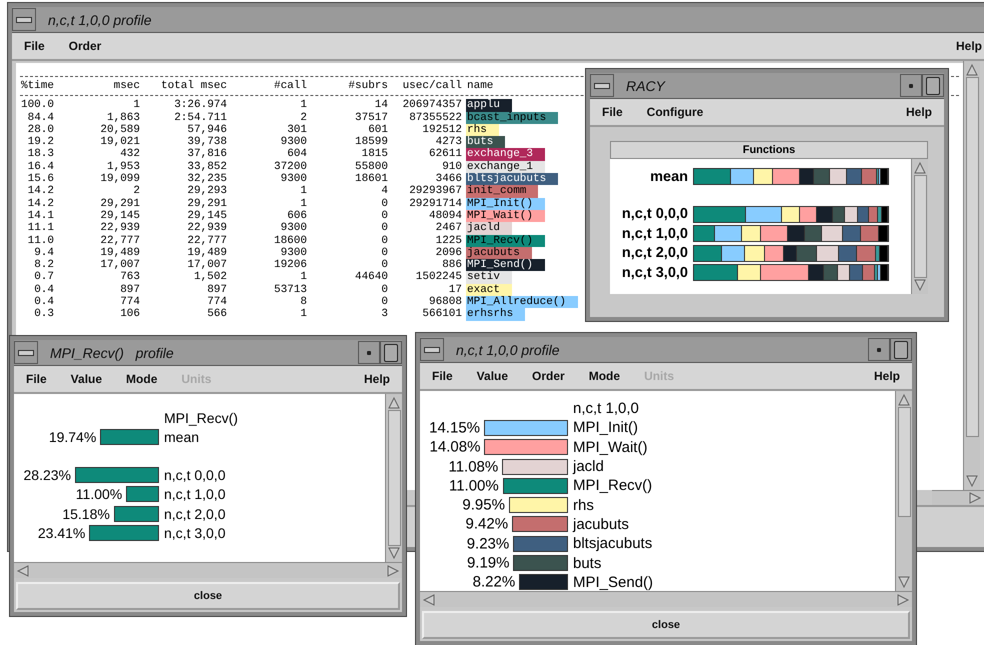 This screenshot has width=984, height=645. I want to click on table-cell-text: 22,777, so click(206, 240).